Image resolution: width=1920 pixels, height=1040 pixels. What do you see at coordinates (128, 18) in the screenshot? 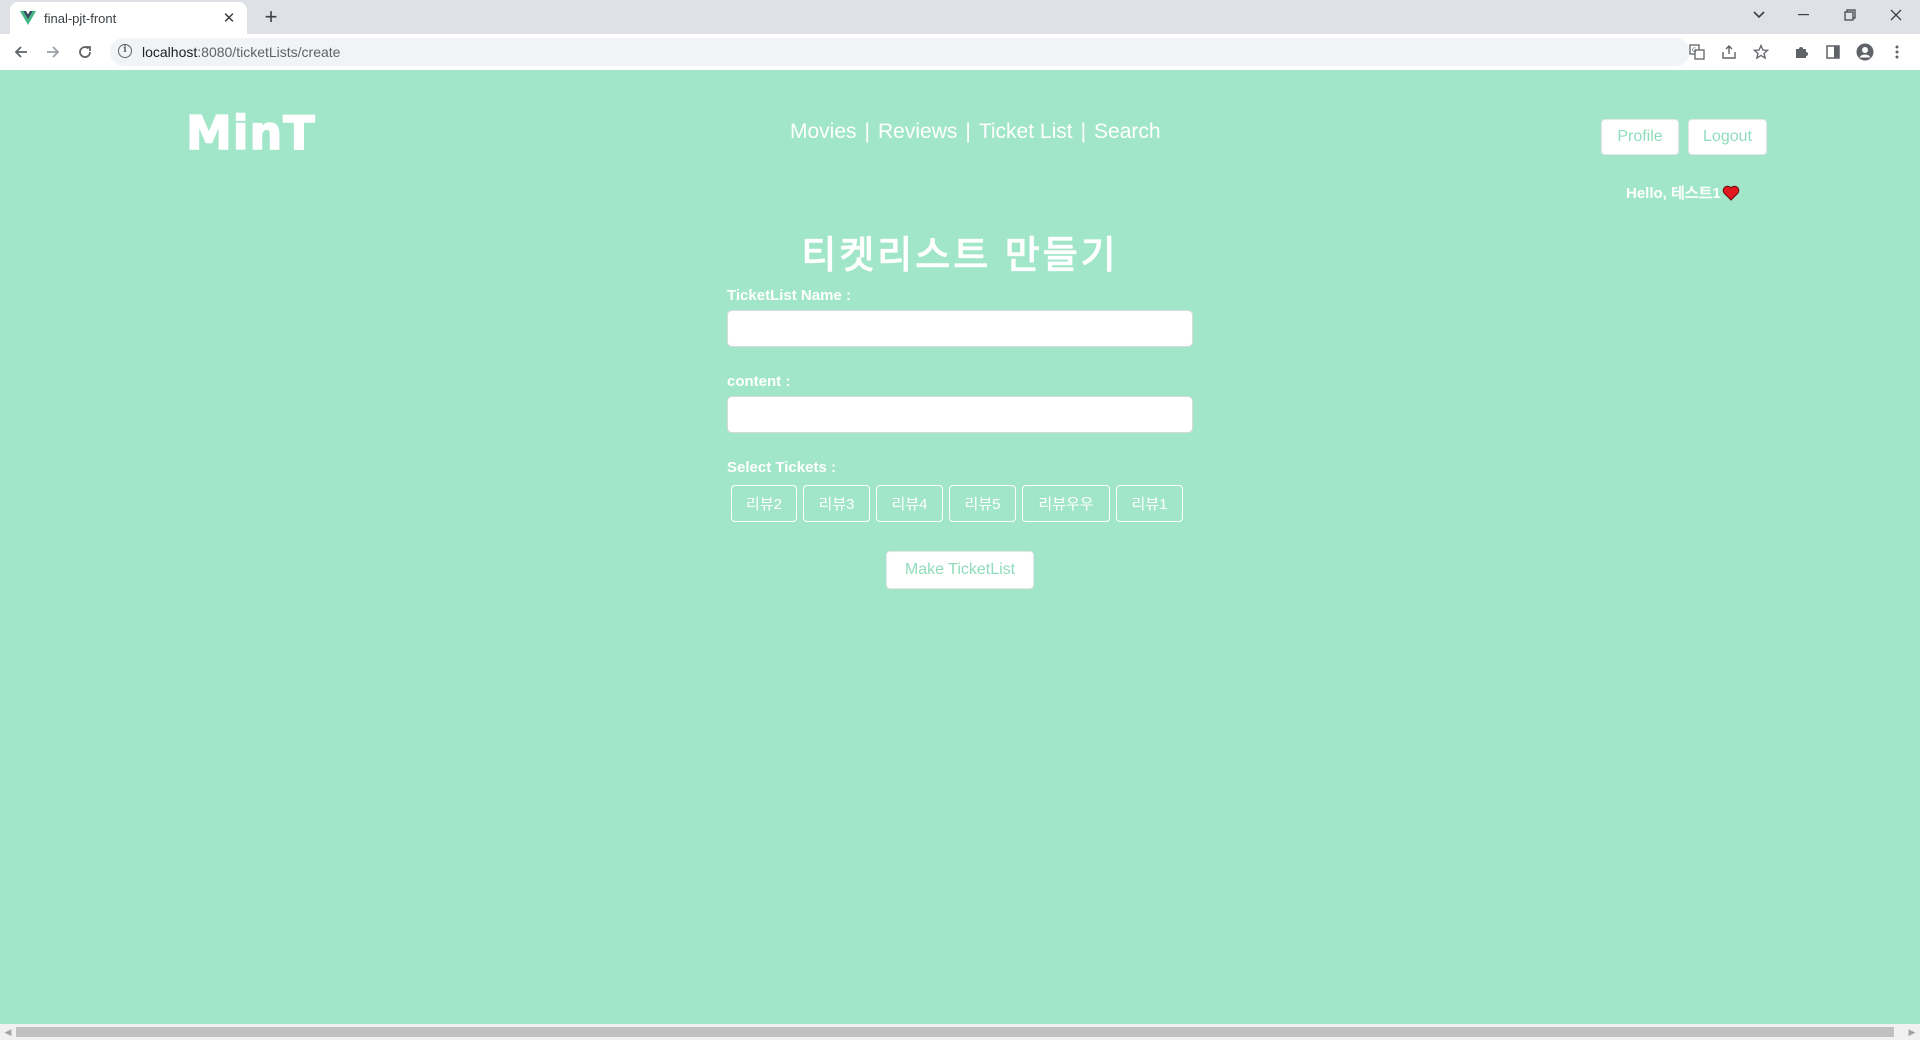
I see `browser-tab: final-pjt-front ✕` at bounding box center [128, 18].